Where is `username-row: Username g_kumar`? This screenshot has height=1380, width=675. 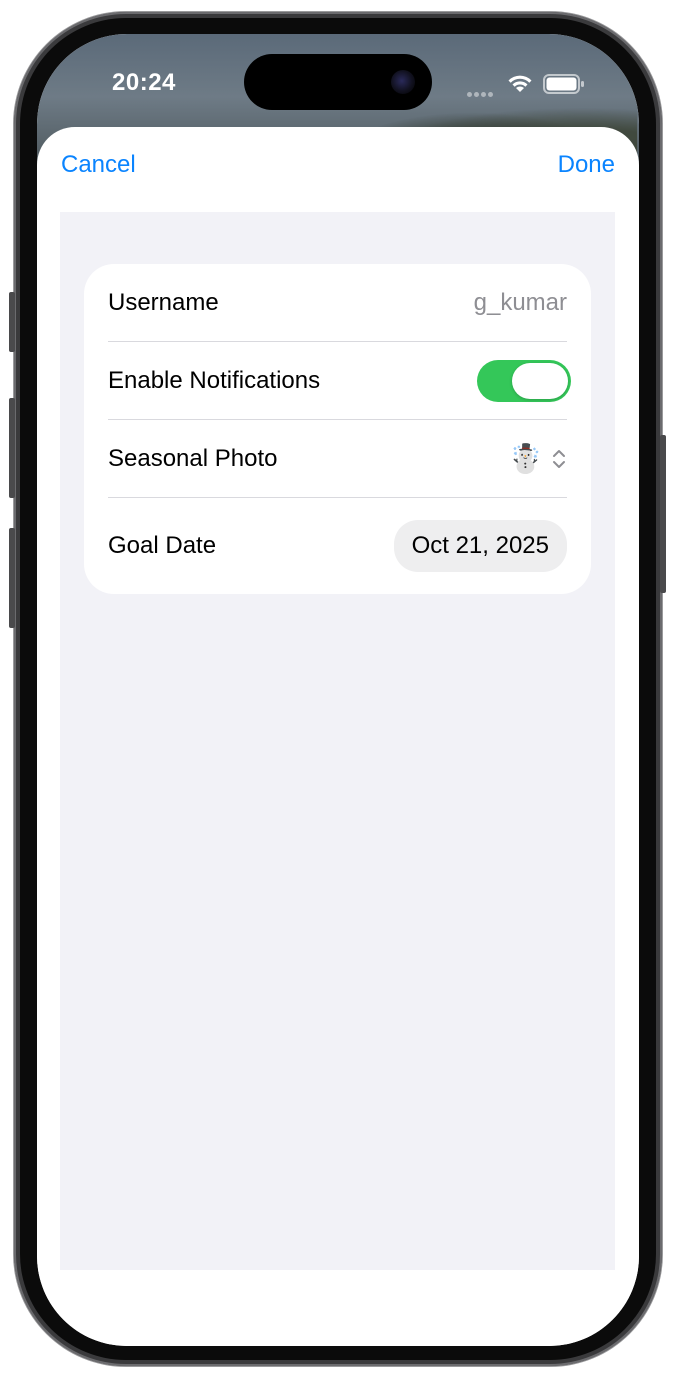 username-row: Username g_kumar is located at coordinates (337, 303).